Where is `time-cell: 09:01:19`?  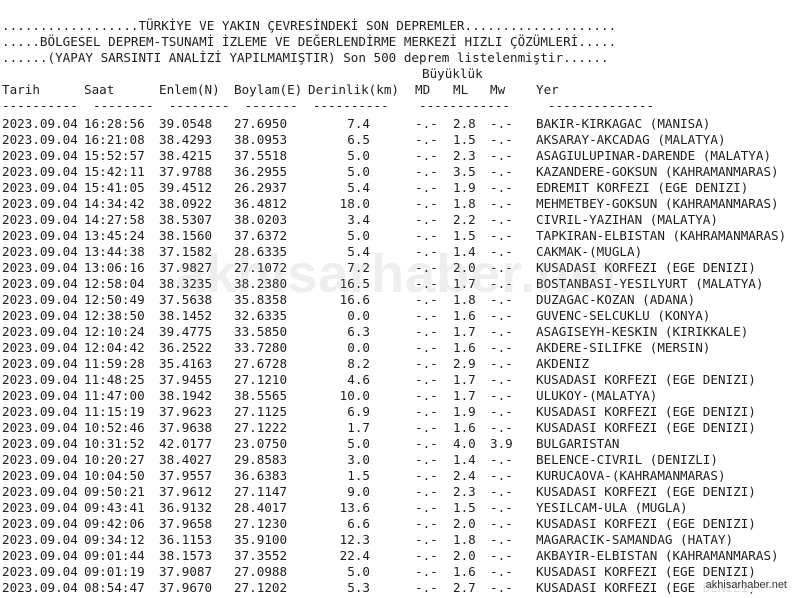 time-cell: 09:01:19 is located at coordinates (114, 571).